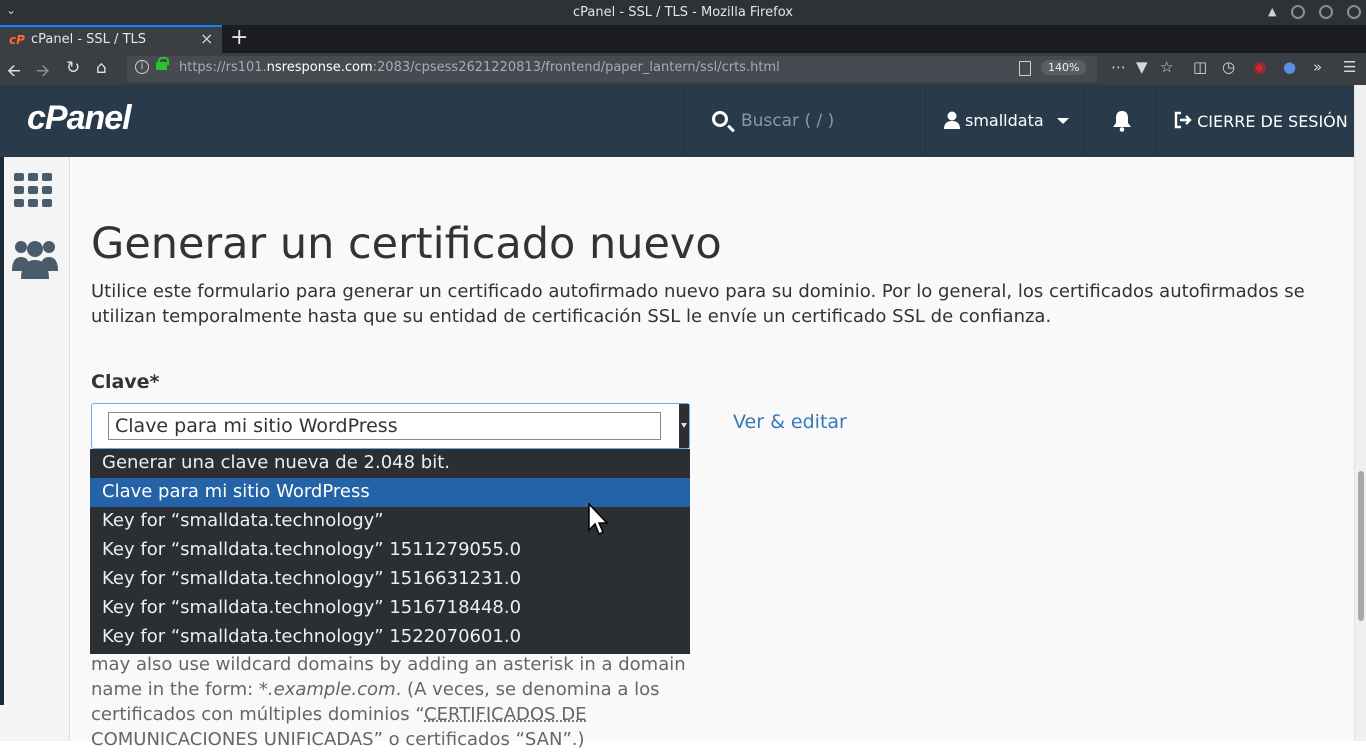  Describe the element at coordinates (162, 63) in the screenshot. I see `secure-lock-icon` at that location.